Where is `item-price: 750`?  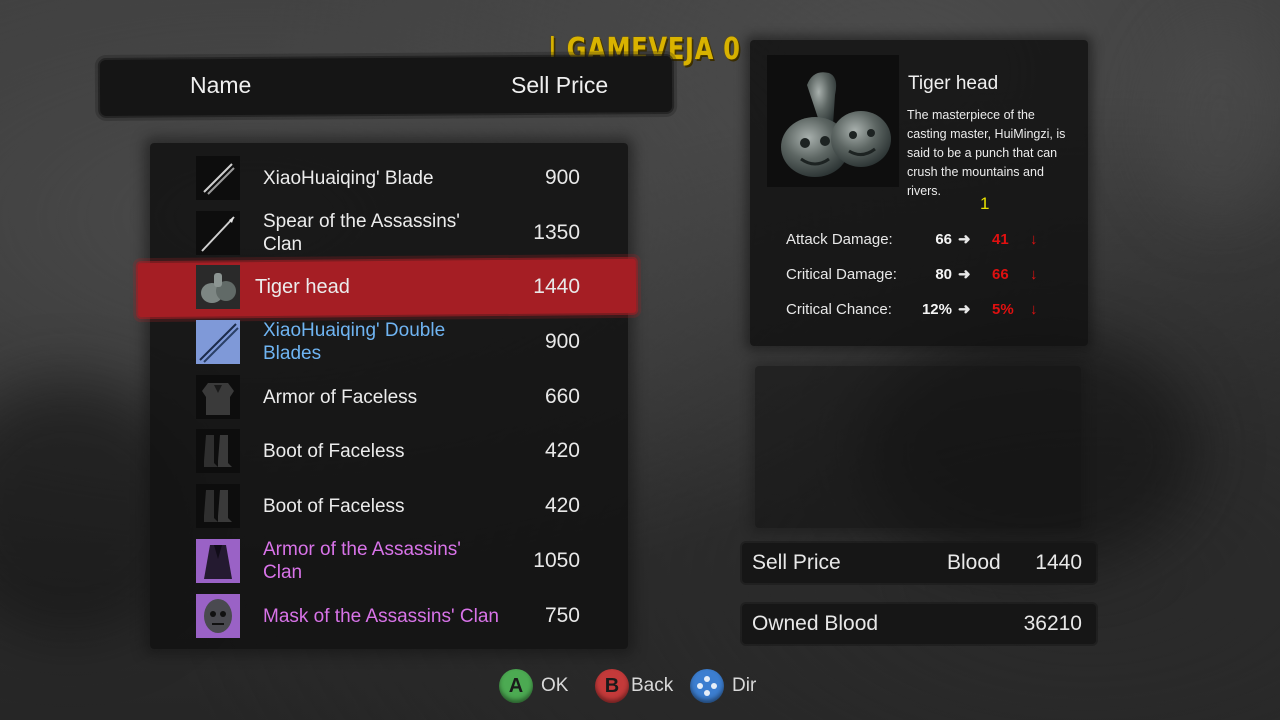 item-price: 750 is located at coordinates (562, 615).